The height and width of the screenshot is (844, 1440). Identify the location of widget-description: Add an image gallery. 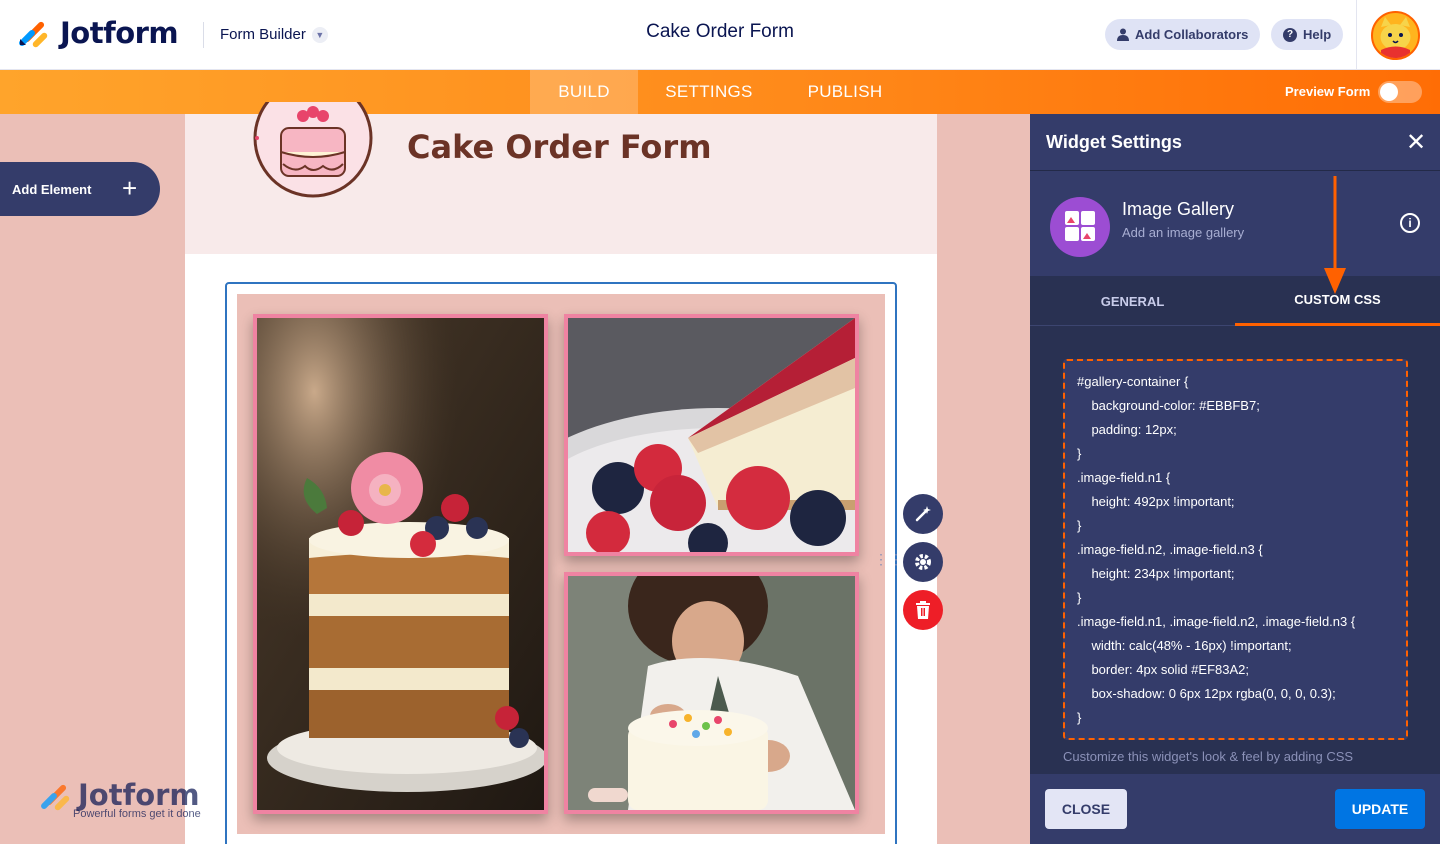
(1183, 232).